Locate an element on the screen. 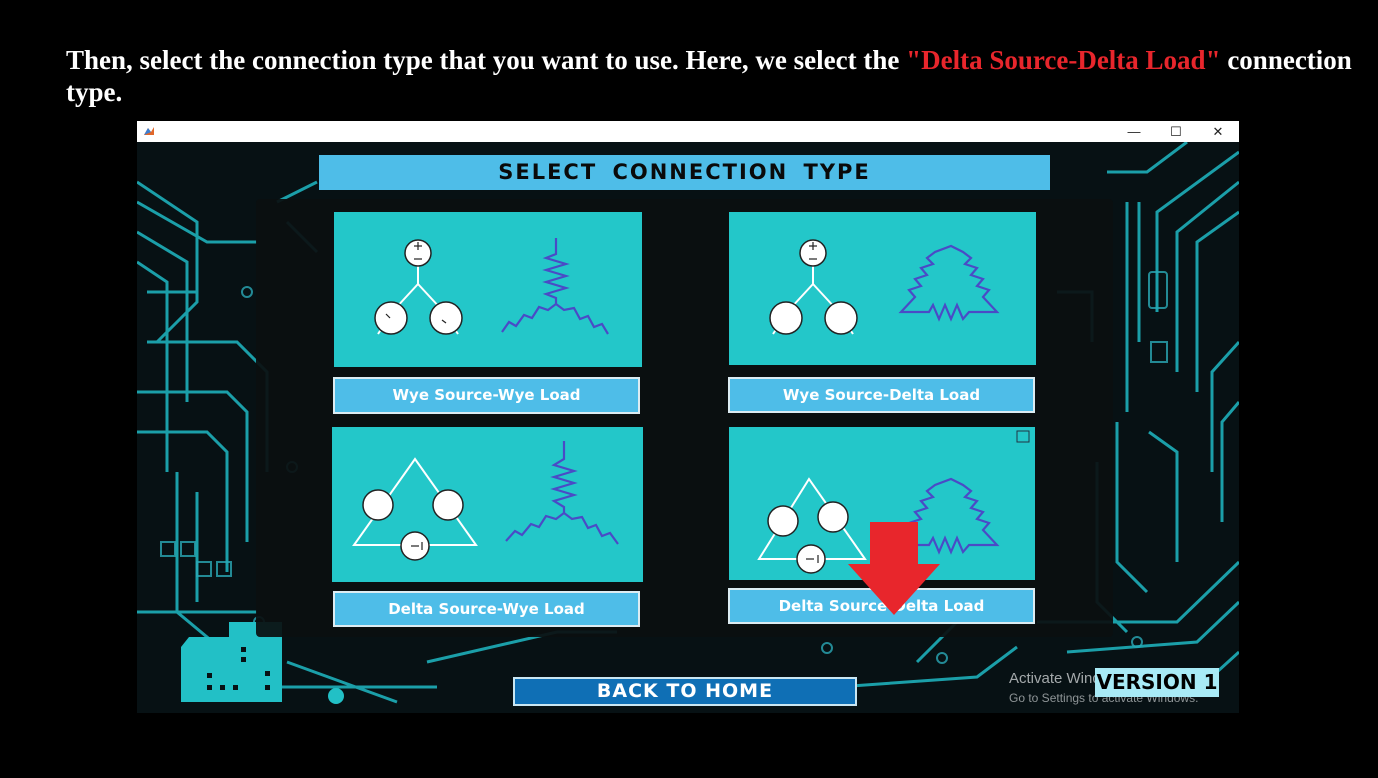  diagram-wye-delta is located at coordinates (882, 288).